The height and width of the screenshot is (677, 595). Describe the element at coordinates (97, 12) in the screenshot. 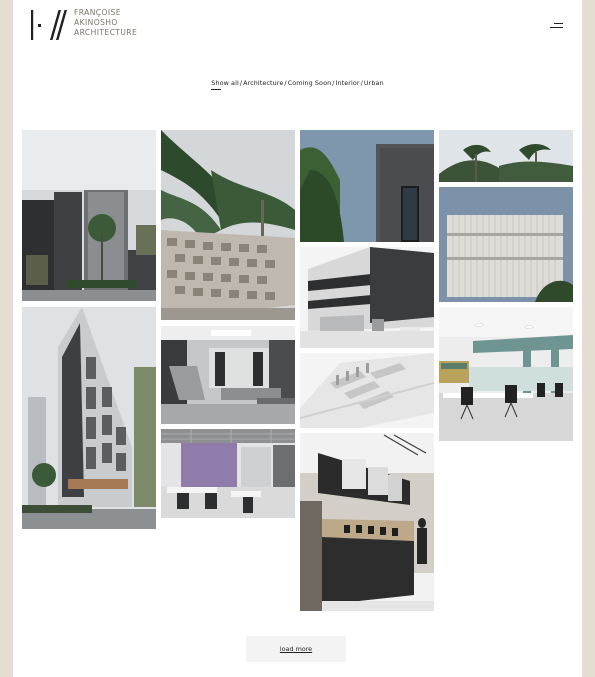

I see `brand-line-1: FRANÇOISE` at that location.